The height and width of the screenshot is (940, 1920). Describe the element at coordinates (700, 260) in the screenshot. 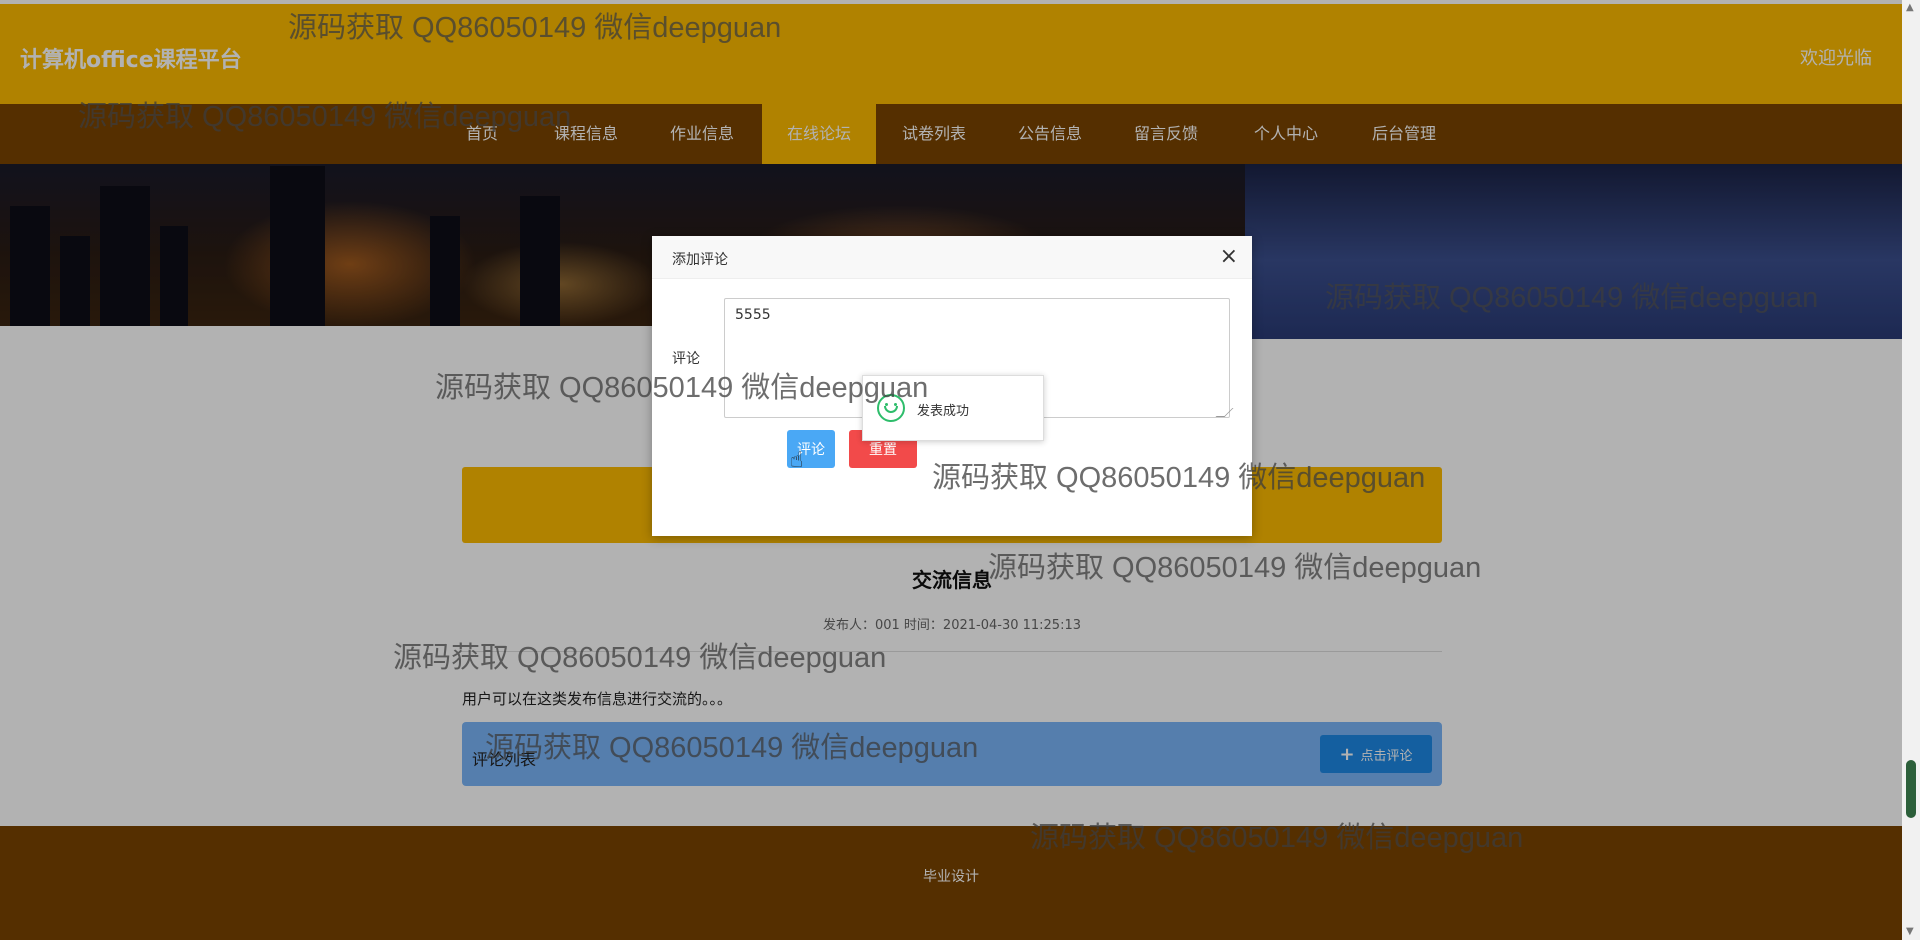

I see `dialog-title: 添加评论` at that location.